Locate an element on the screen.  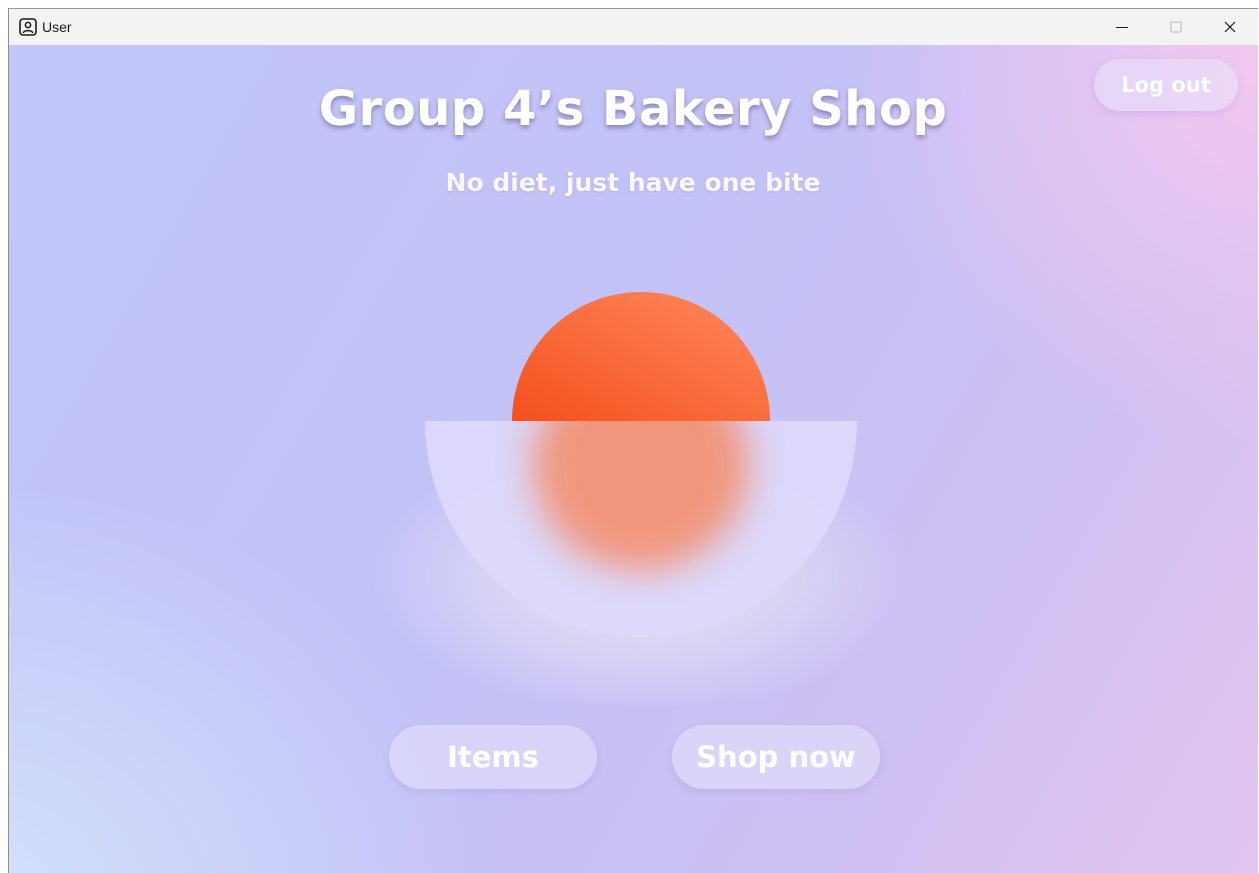
sun-shape is located at coordinates (641, 356).